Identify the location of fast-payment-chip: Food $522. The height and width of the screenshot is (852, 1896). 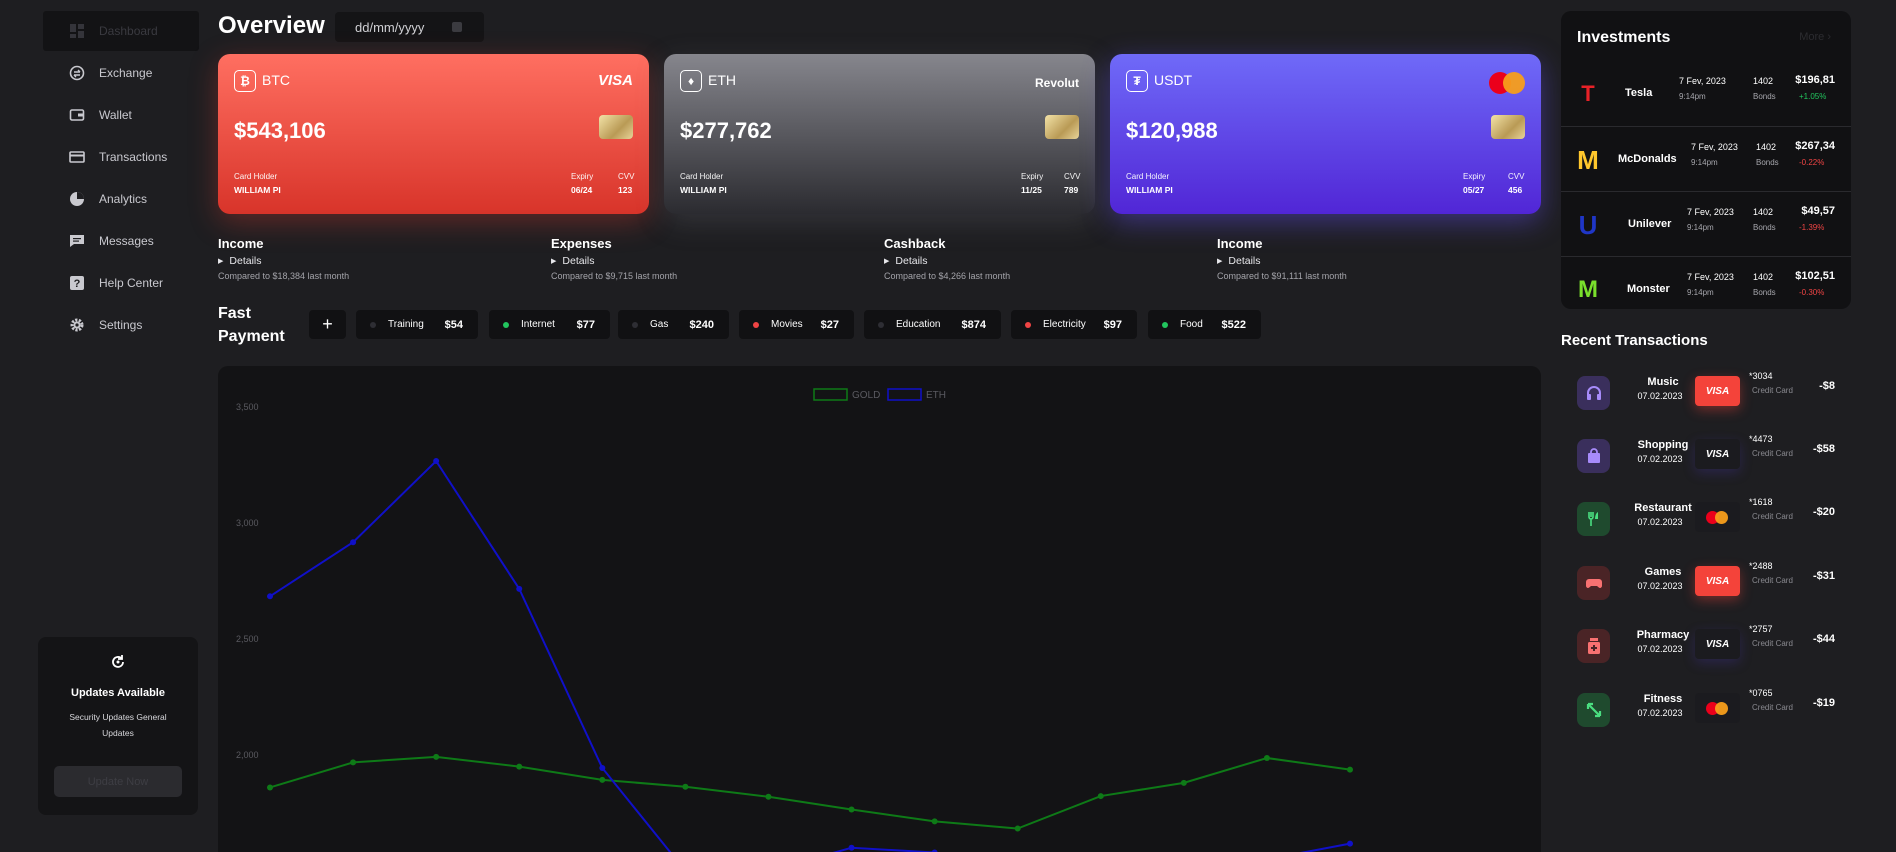
(1204, 324).